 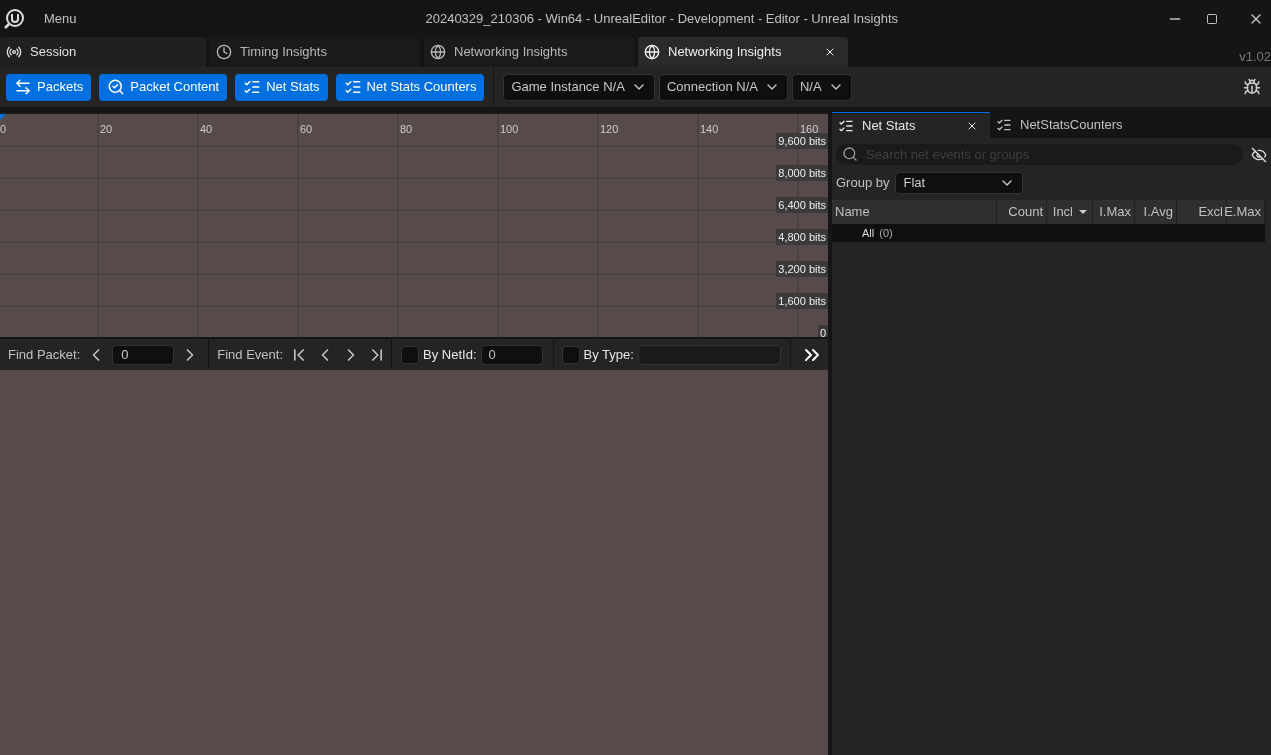 I want to click on x-axis-label: 20, so click(x=106, y=129).